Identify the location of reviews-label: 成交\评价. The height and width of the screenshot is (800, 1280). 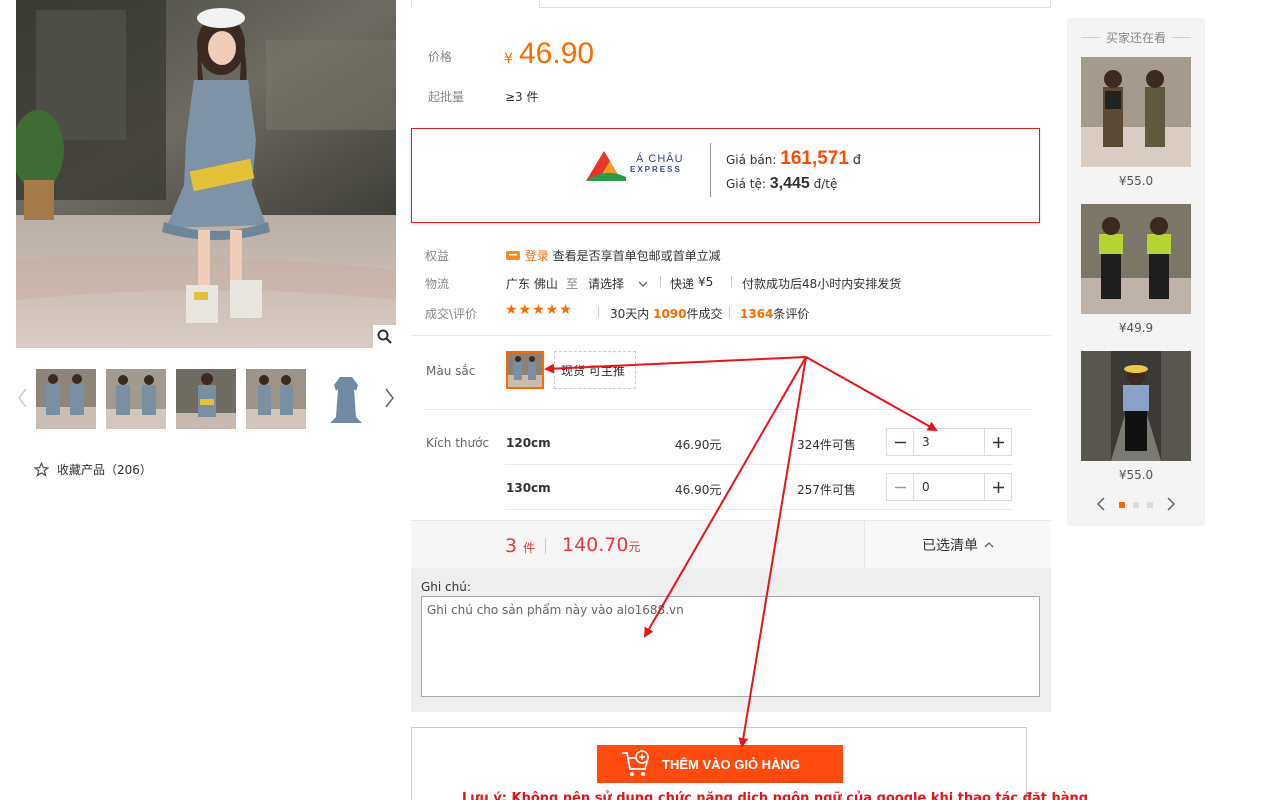
(451, 314).